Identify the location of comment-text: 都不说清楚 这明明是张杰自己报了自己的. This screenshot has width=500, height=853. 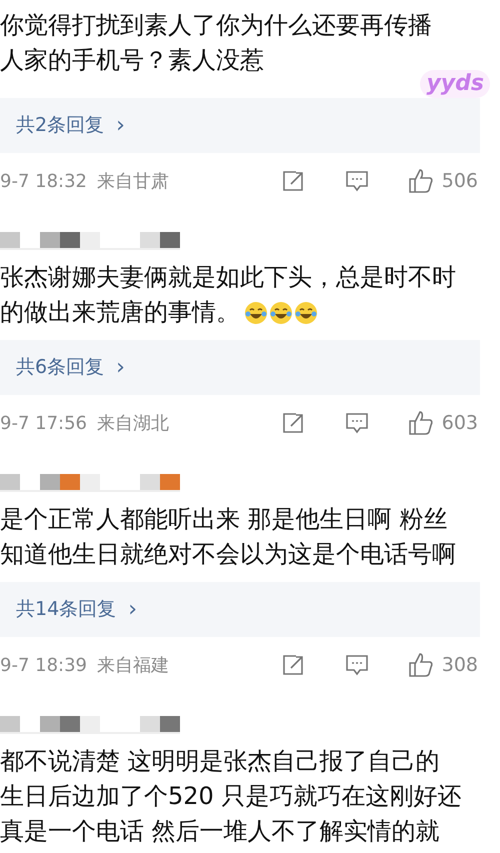
(220, 761).